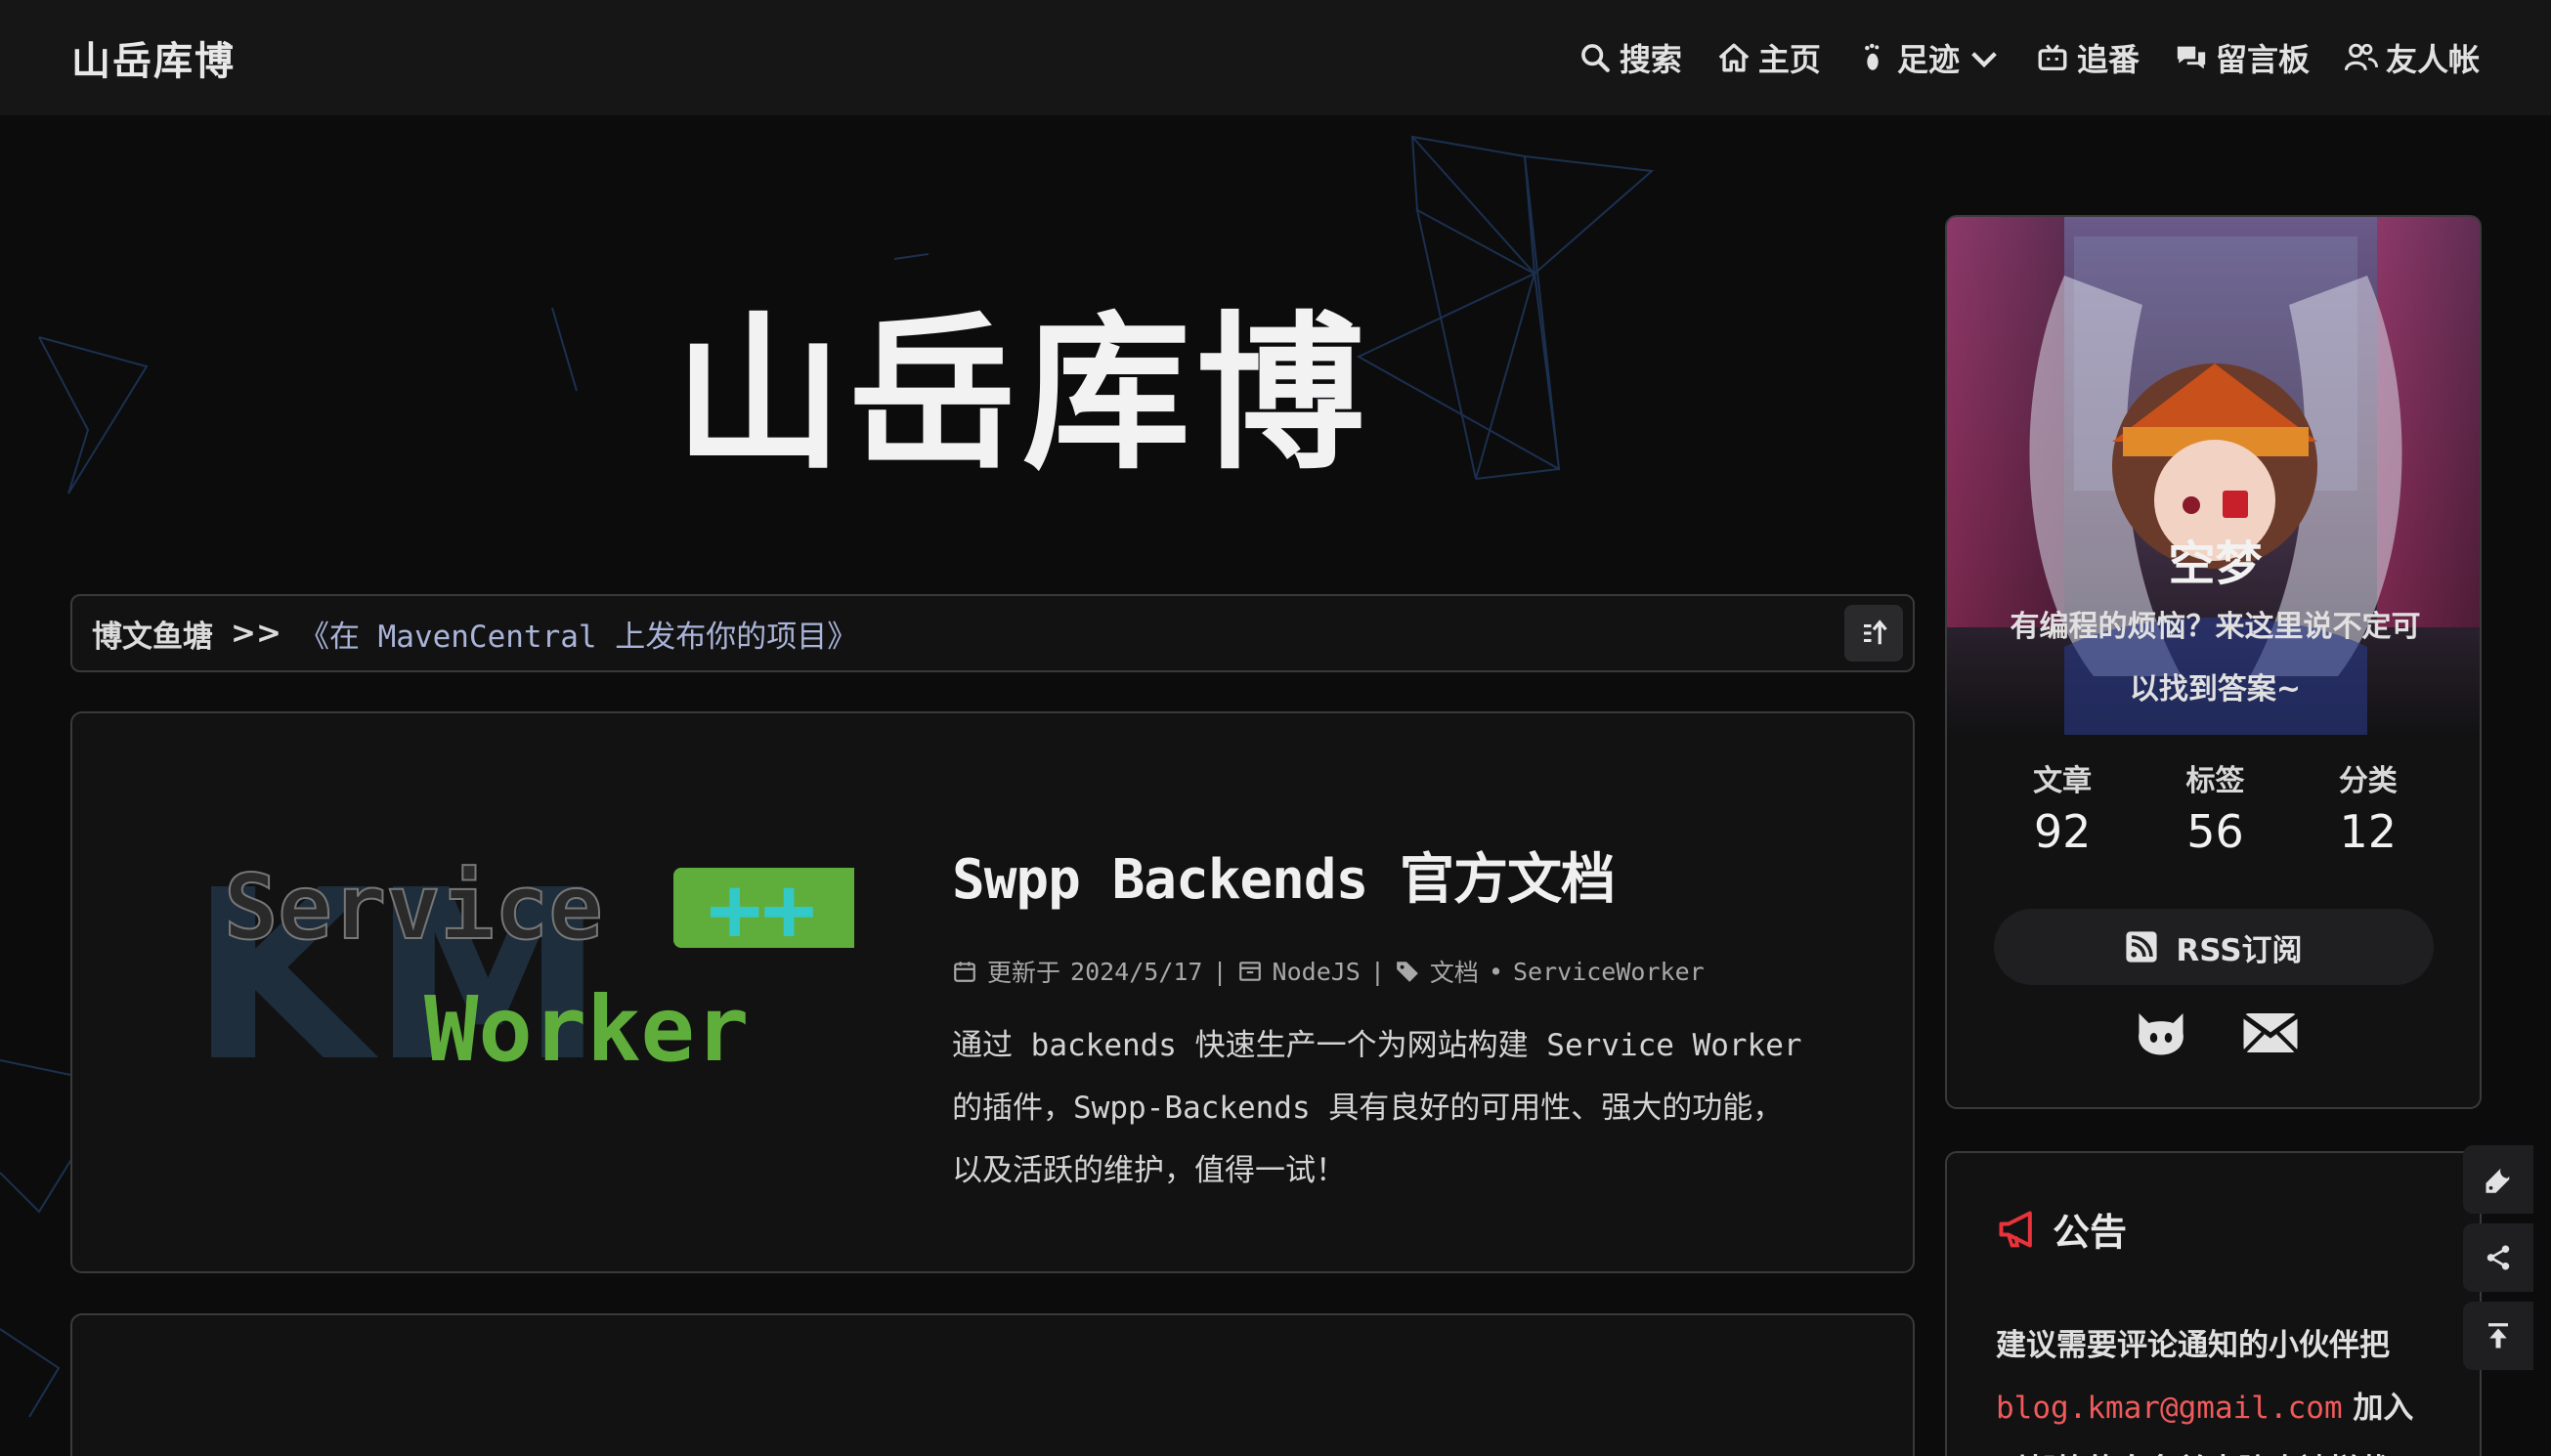 This screenshot has width=2551, height=1456. I want to click on nav-item-search: 搜索, so click(1630, 57).